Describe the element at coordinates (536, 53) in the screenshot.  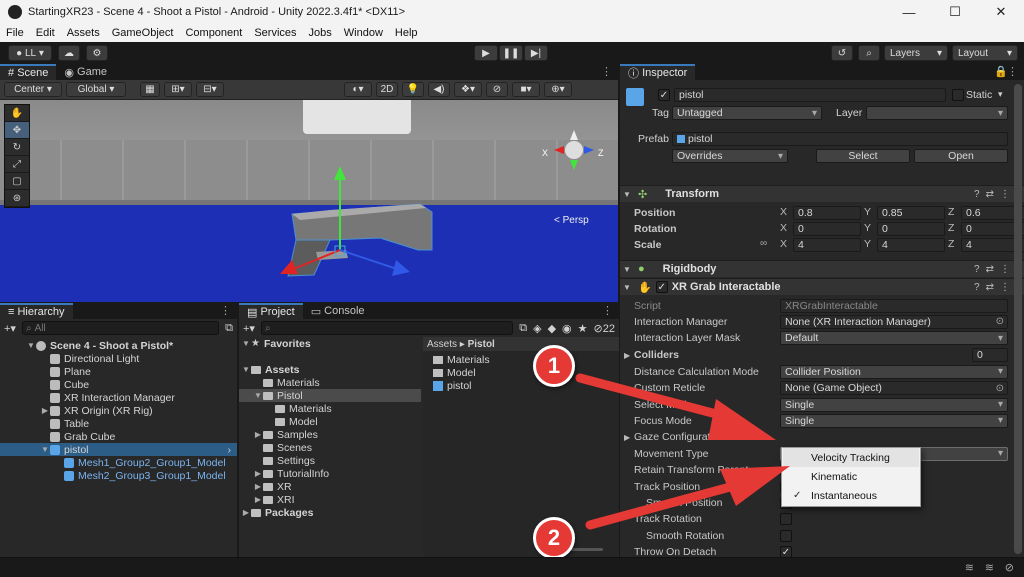
I see `step-button: ▶|` at that location.